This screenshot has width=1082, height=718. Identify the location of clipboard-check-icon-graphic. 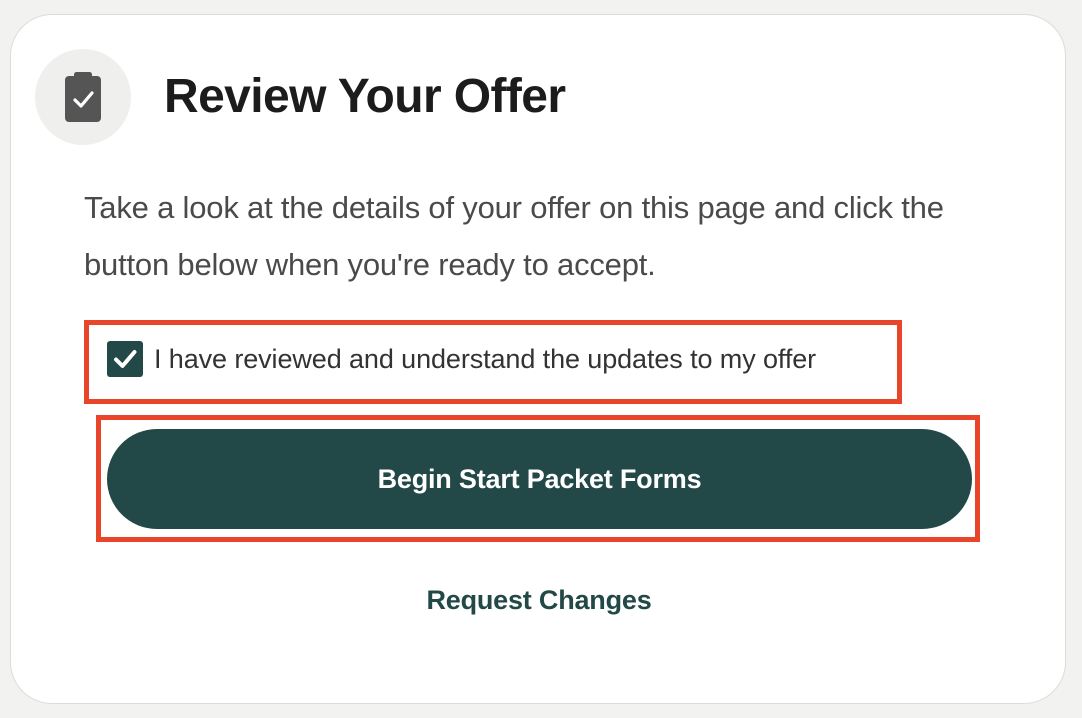
(83, 97).